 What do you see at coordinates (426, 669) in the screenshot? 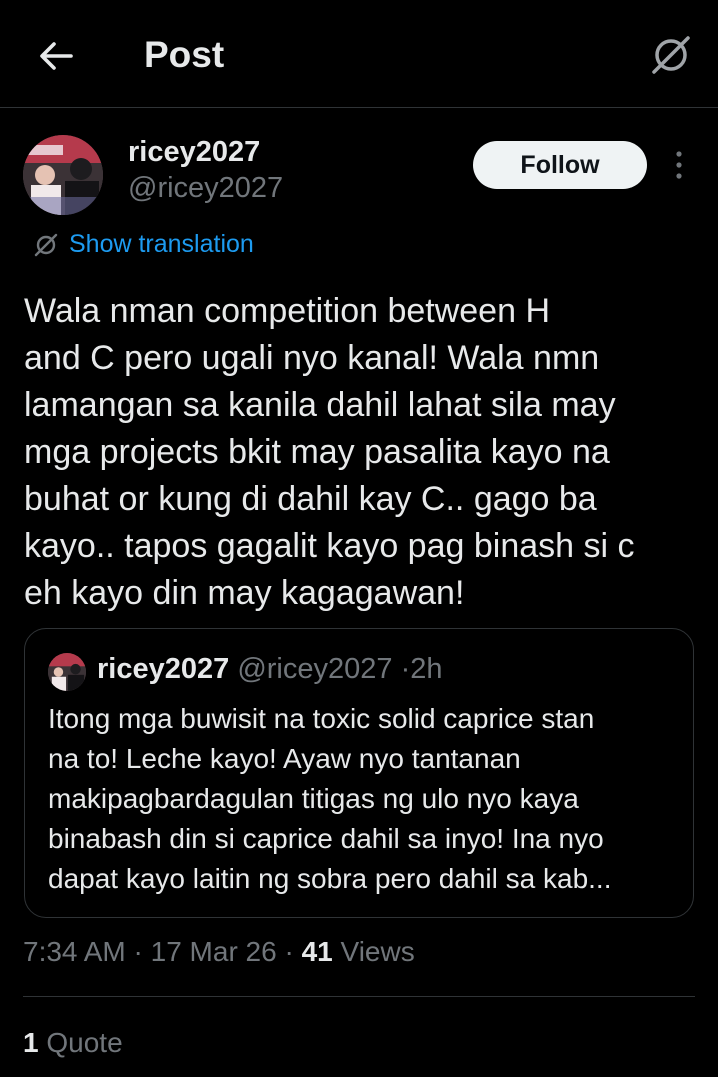
I see `quoted-age: 2h` at bounding box center [426, 669].